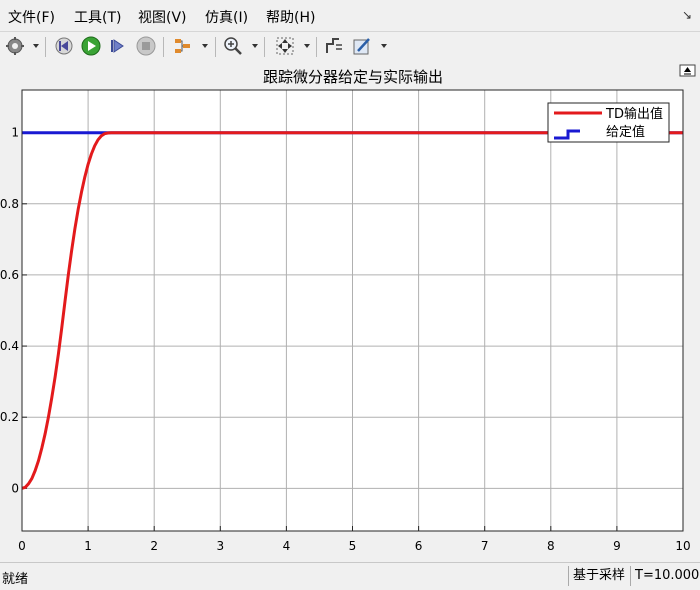 The image size is (700, 590). I want to click on x-tick-label: 10, so click(682, 546).